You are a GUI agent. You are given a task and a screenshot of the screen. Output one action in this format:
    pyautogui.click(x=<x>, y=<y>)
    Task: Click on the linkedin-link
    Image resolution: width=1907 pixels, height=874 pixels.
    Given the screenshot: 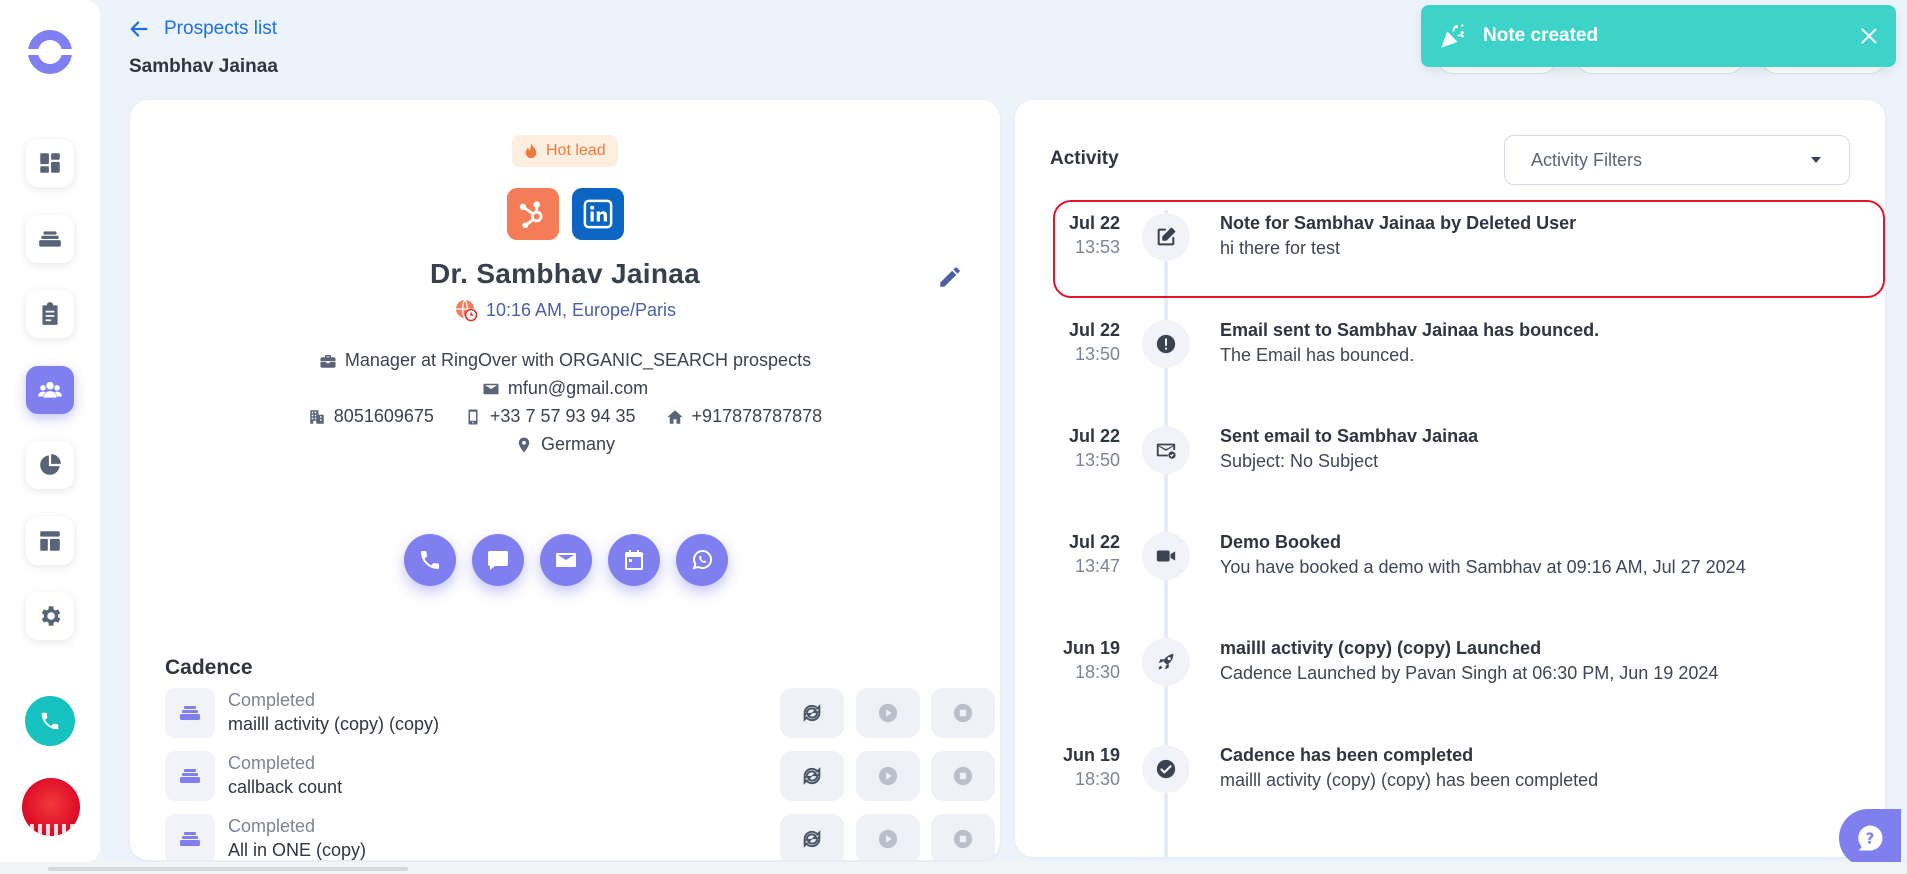 What is the action you would take?
    pyautogui.click(x=598, y=214)
    